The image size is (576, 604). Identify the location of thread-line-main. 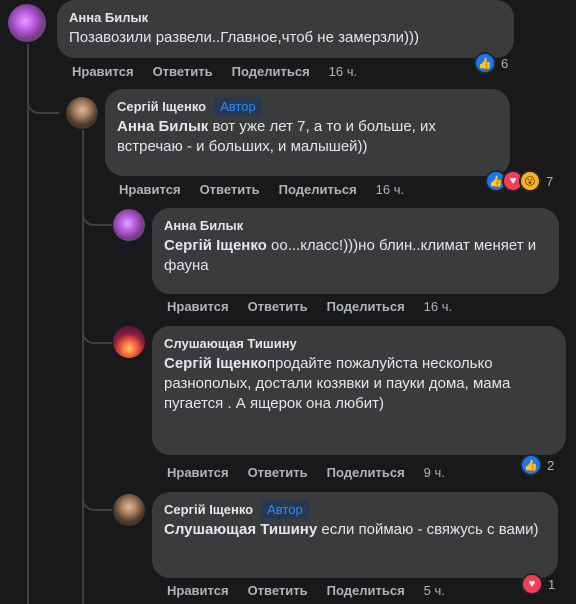
(28, 324).